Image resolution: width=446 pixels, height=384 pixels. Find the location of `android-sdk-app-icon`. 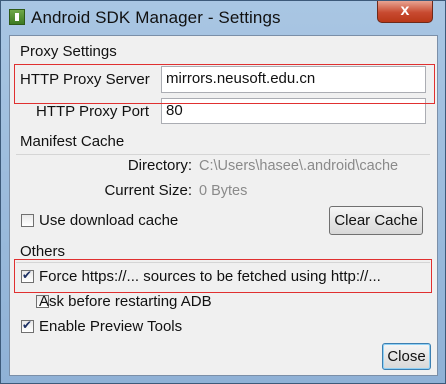

android-sdk-app-icon is located at coordinates (17, 17).